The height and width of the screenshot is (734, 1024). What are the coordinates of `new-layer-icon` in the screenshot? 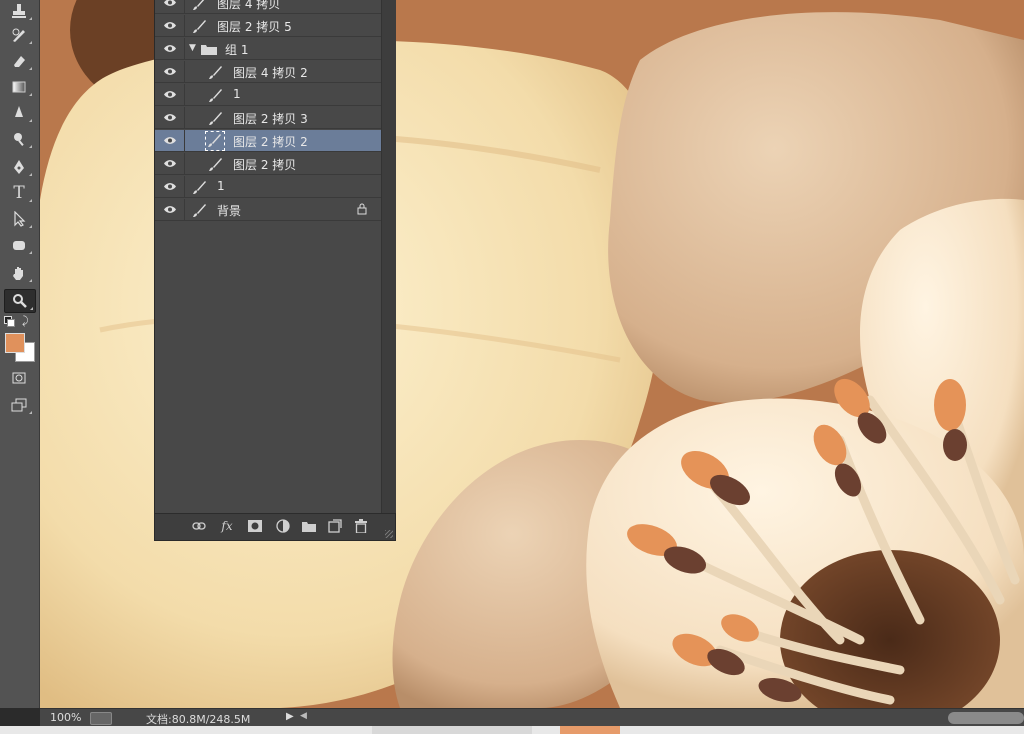 It's located at (335, 526).